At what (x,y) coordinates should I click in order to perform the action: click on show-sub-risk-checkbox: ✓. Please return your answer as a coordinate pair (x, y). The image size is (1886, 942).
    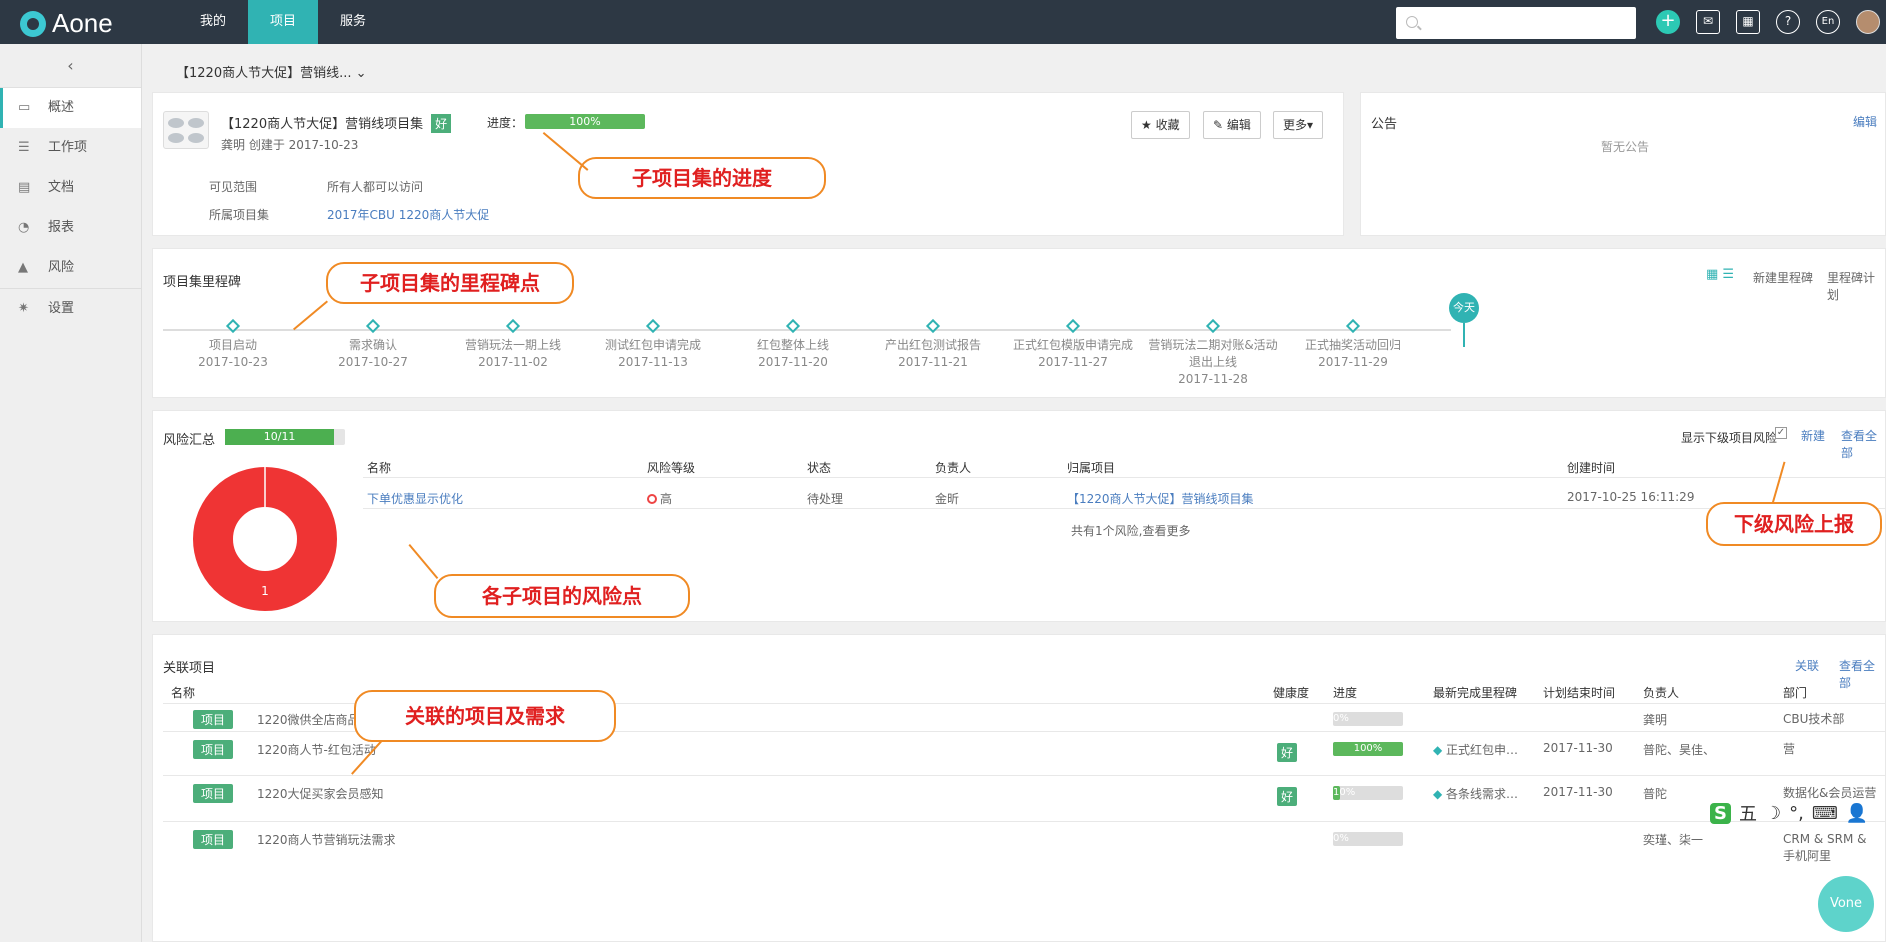
    Looking at the image, I should click on (1781, 433).